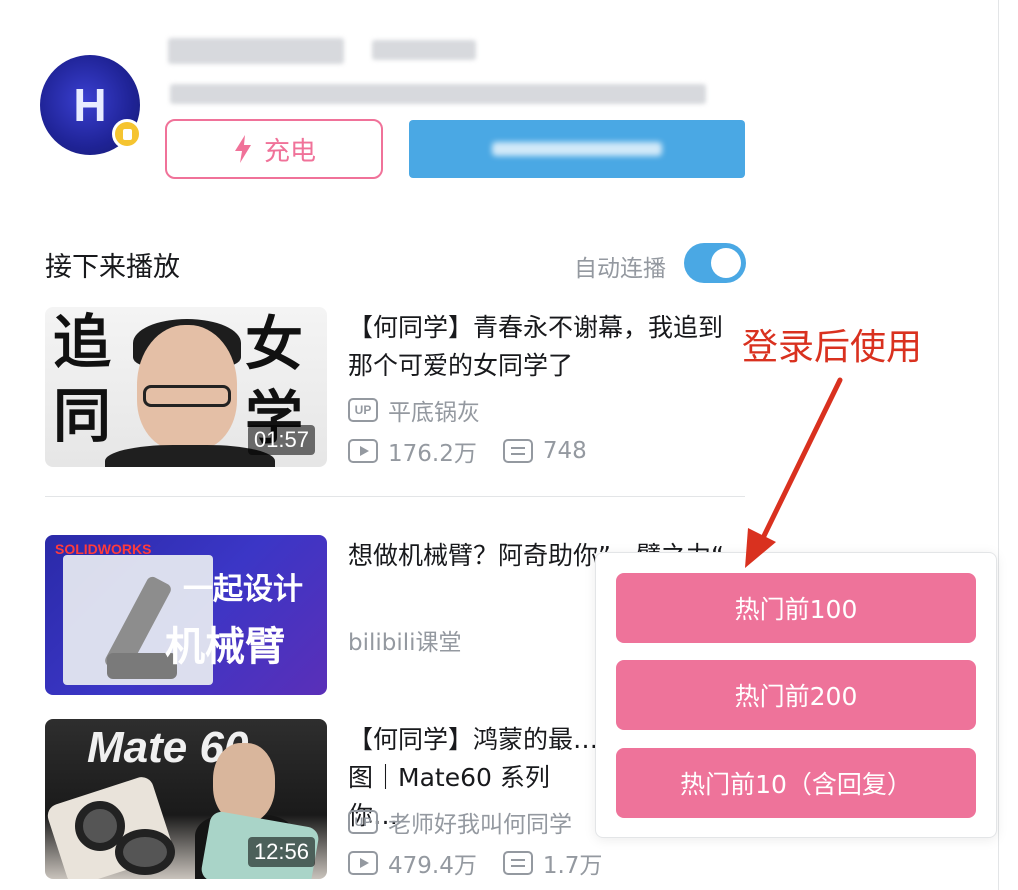  Describe the element at coordinates (112, 267) in the screenshot. I see `next-up-title: 接下来播放` at that location.